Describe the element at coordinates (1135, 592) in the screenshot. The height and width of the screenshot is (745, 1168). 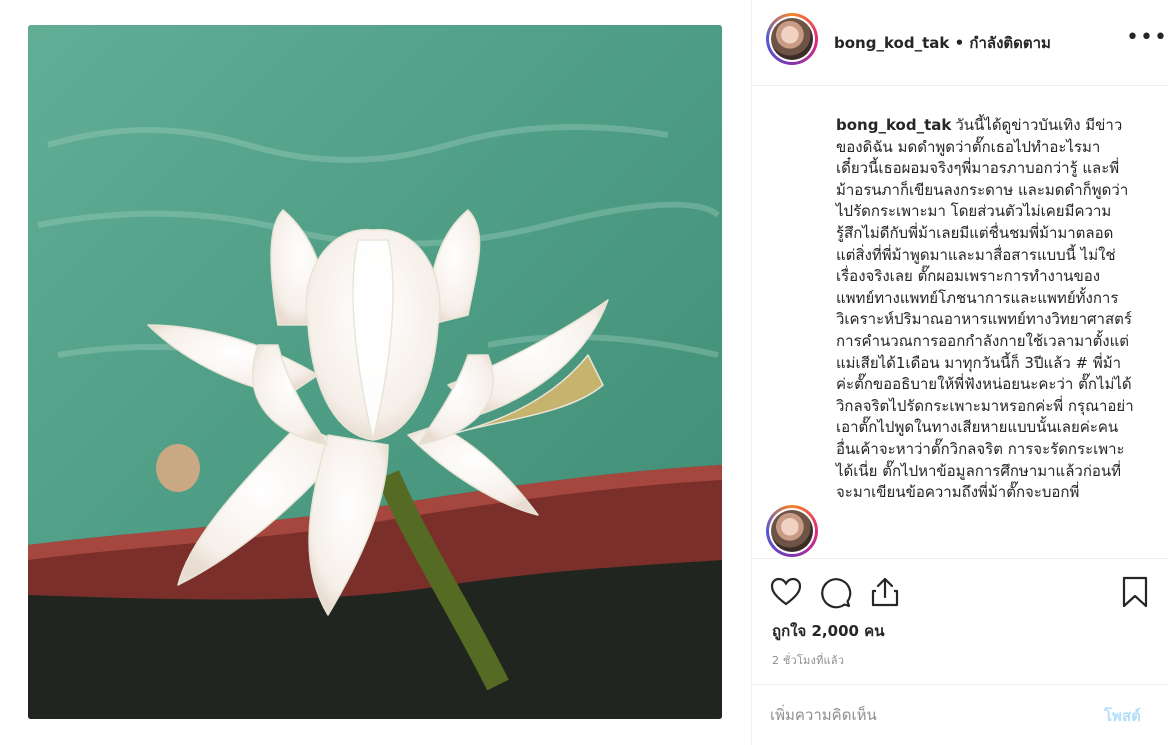
I see `bookmark-icon` at that location.